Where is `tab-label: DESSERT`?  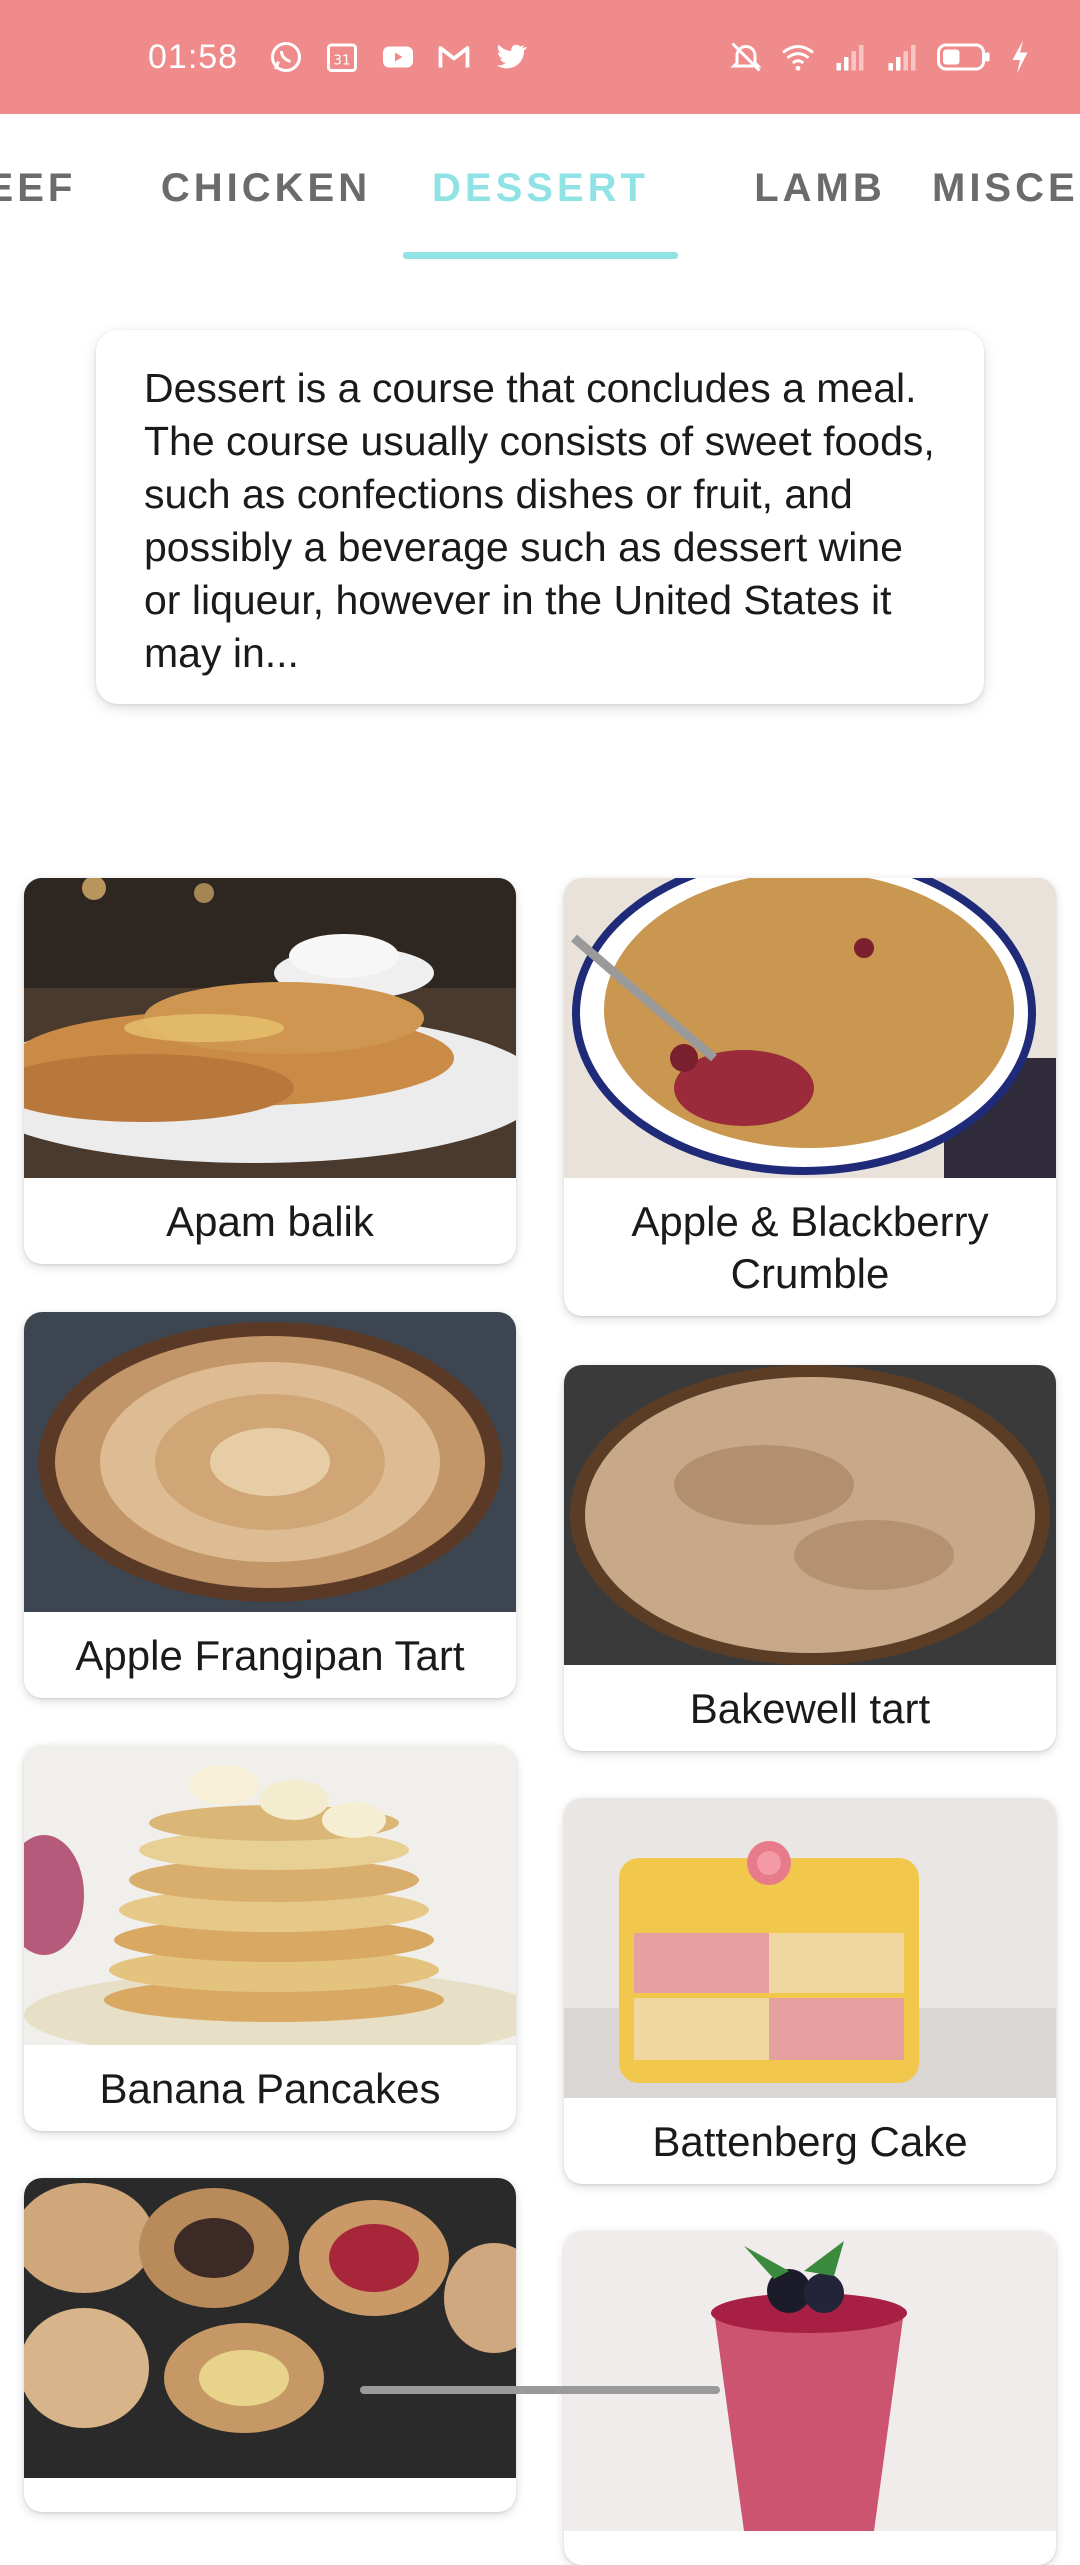 tab-label: DESSERT is located at coordinates (540, 187).